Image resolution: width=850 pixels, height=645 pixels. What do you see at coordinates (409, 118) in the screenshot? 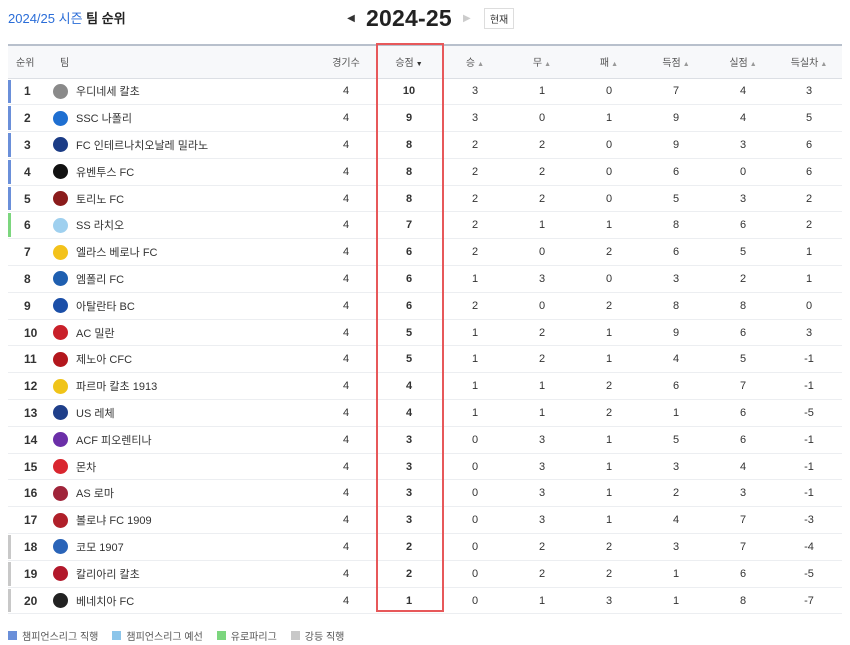
I see `points-cell: 9` at bounding box center [409, 118].